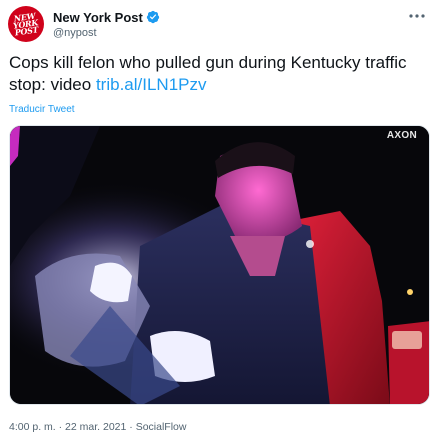 This screenshot has height=438, width=439. Describe the element at coordinates (152, 17) in the screenshot. I see `verified-badge-icon` at that location.